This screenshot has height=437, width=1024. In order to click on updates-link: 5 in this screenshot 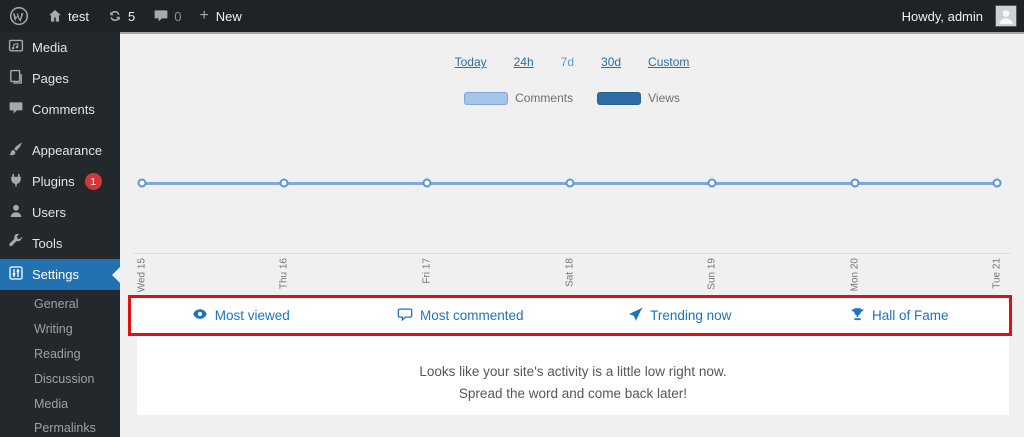, I will do `click(121, 16)`.